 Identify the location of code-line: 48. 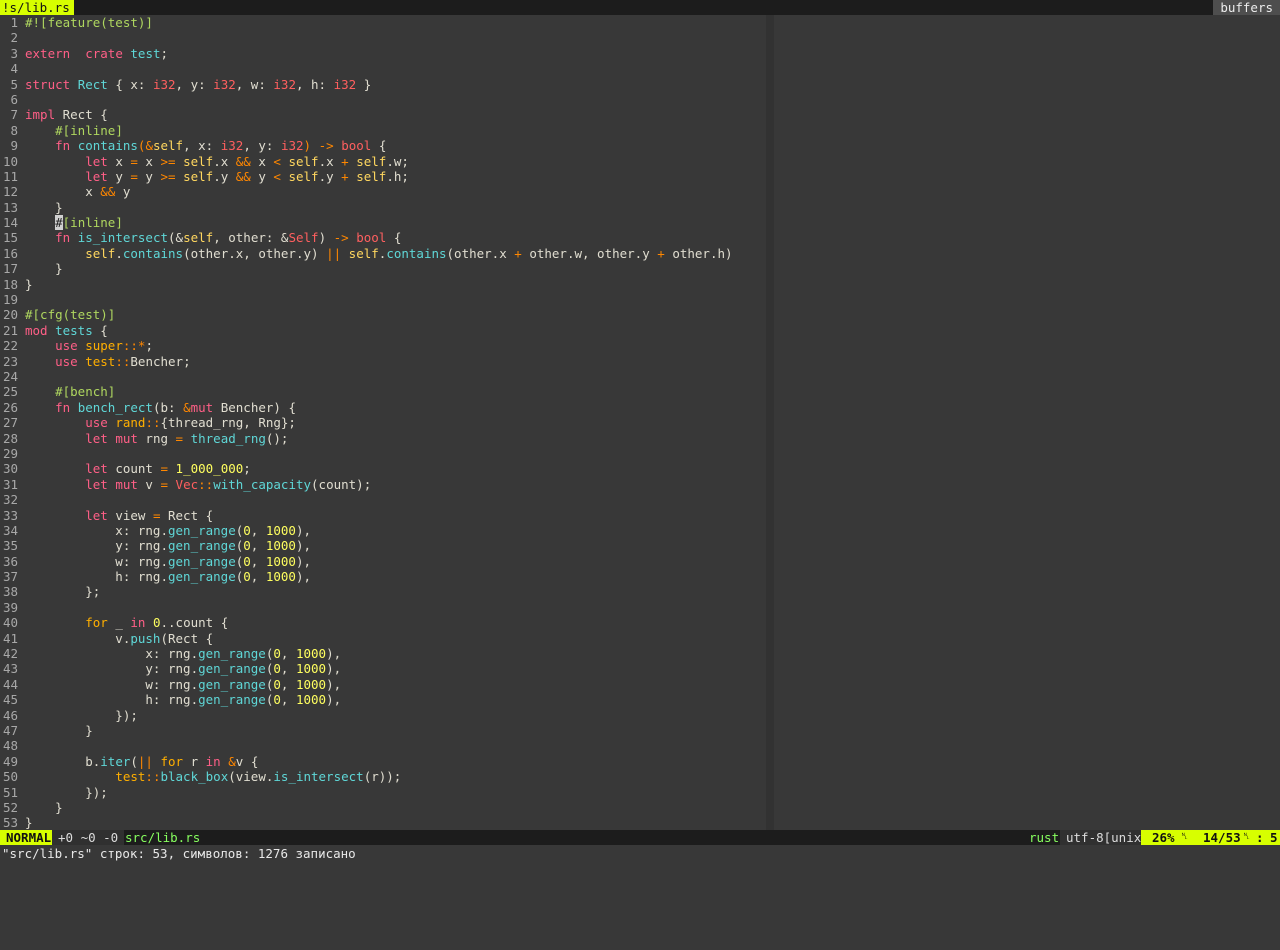
(383, 745).